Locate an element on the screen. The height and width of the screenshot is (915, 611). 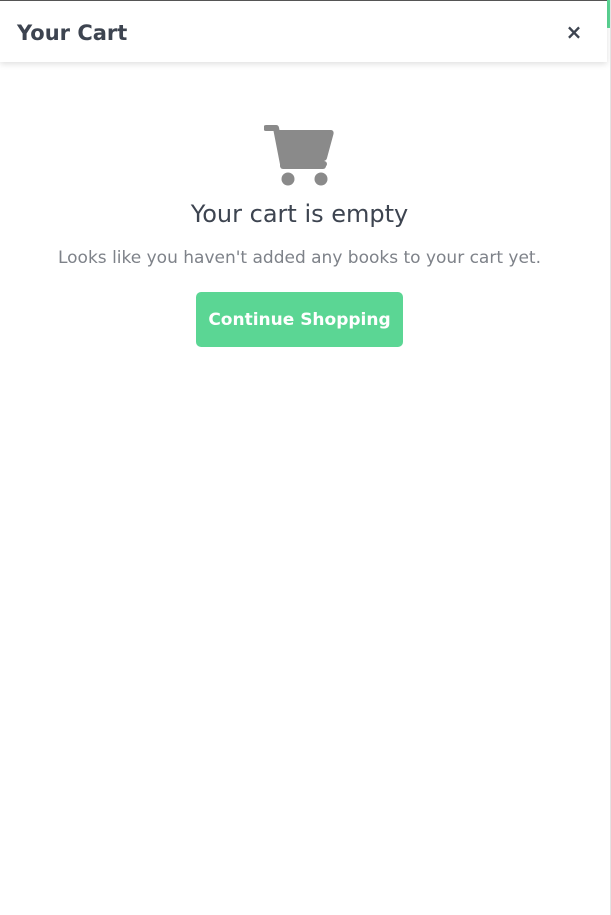
continue-shopping-button: Continue Shopping is located at coordinates (299, 319).